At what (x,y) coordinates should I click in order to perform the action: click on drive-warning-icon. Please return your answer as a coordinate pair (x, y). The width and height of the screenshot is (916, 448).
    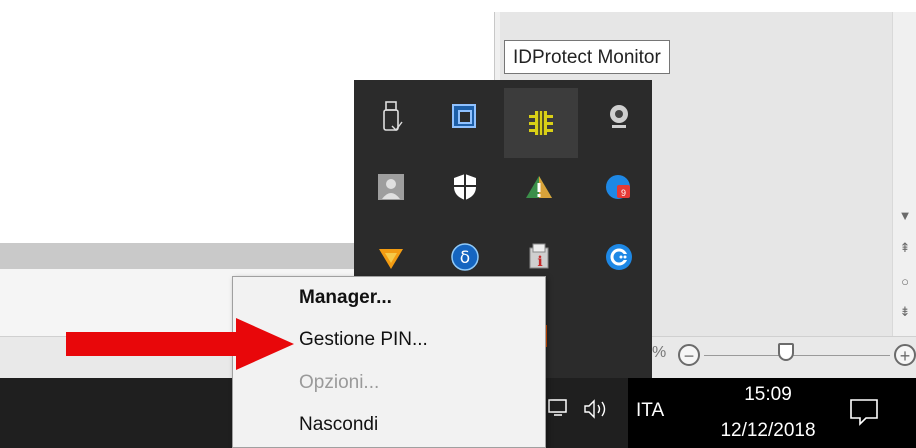
    Looking at the image, I should click on (539, 187).